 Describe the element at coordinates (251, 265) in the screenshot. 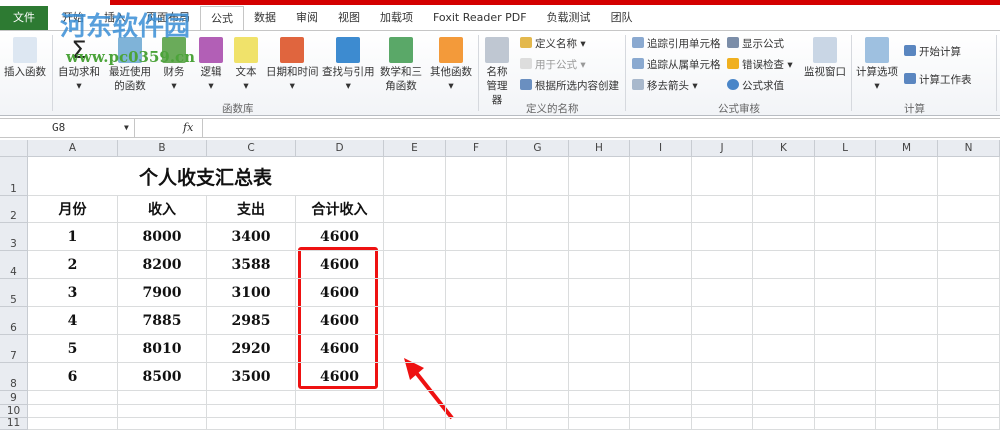

I see `data-cell: 3588` at that location.